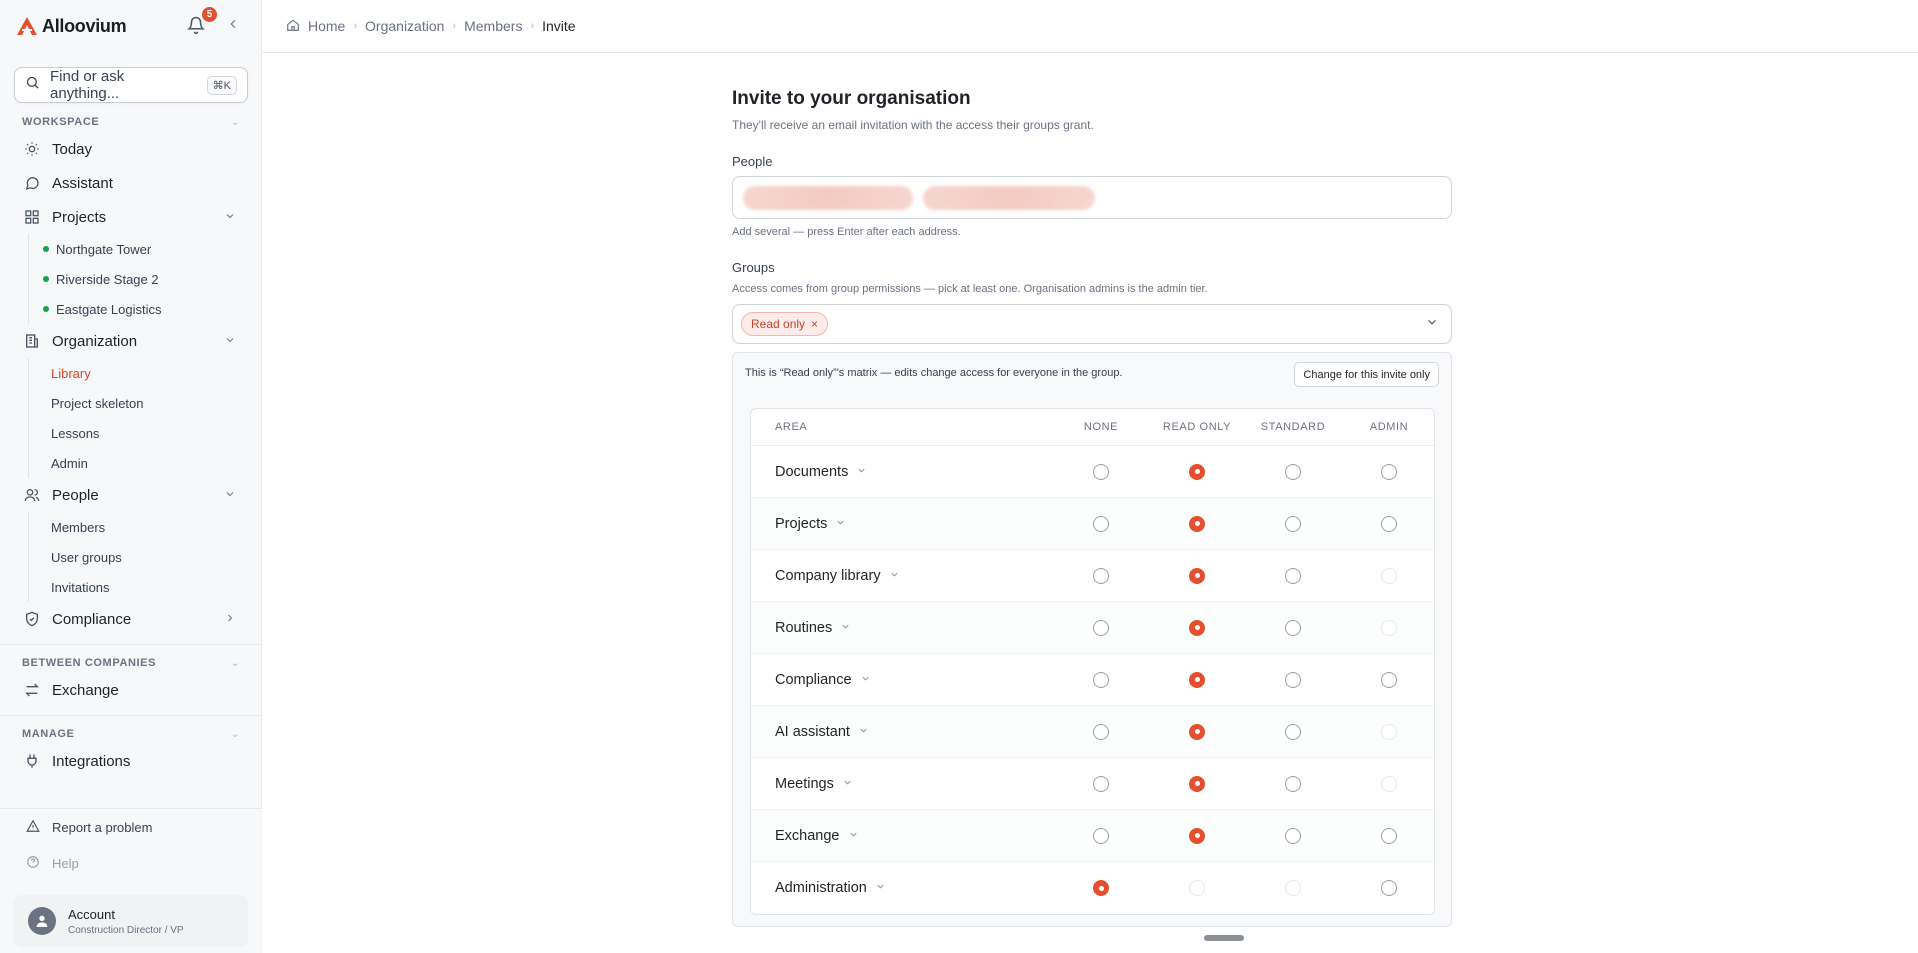  I want to click on area-label: Meetings, so click(902, 784).